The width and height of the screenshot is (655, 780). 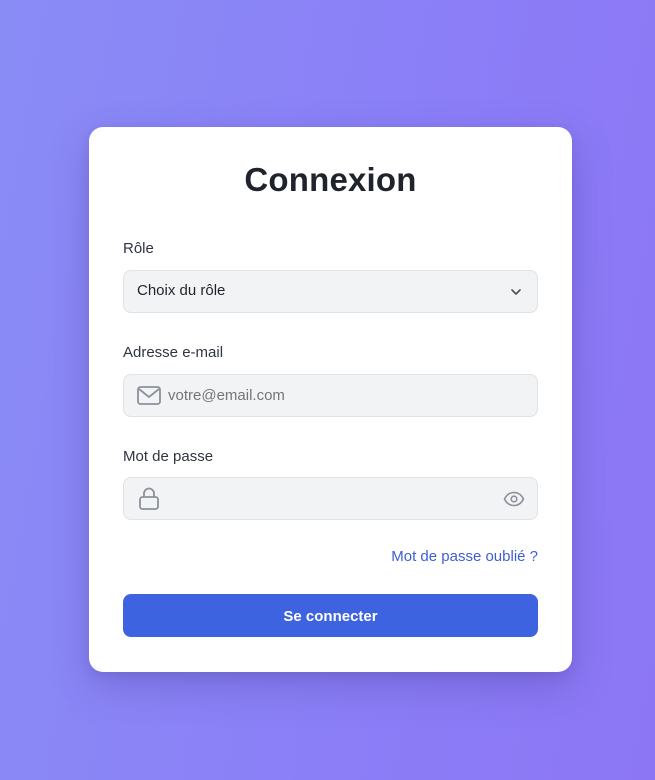 What do you see at coordinates (138, 248) in the screenshot?
I see `role-label: Rôle` at bounding box center [138, 248].